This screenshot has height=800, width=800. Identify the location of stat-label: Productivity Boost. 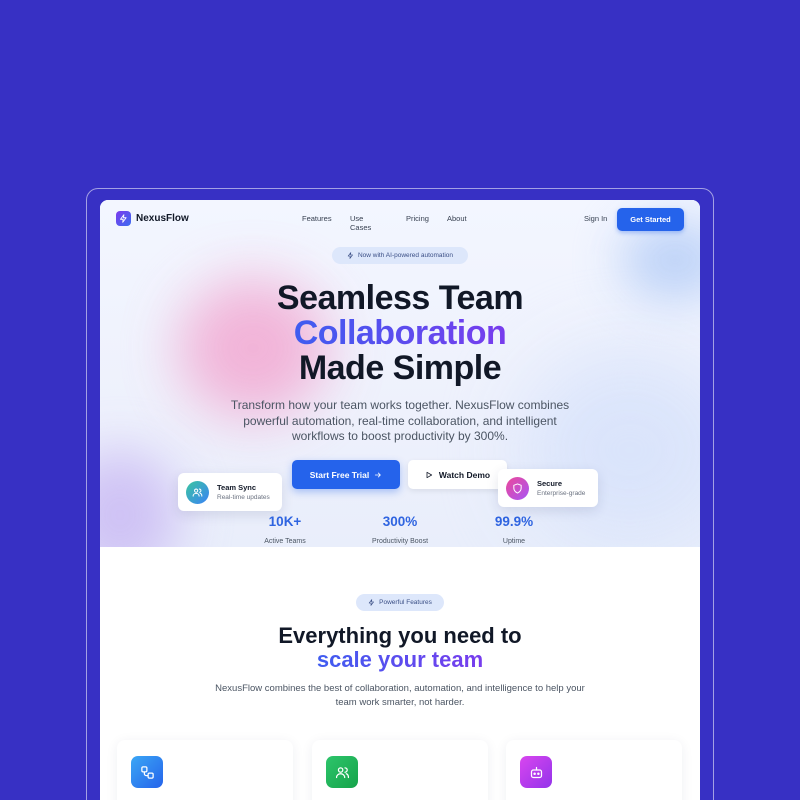
(400, 541).